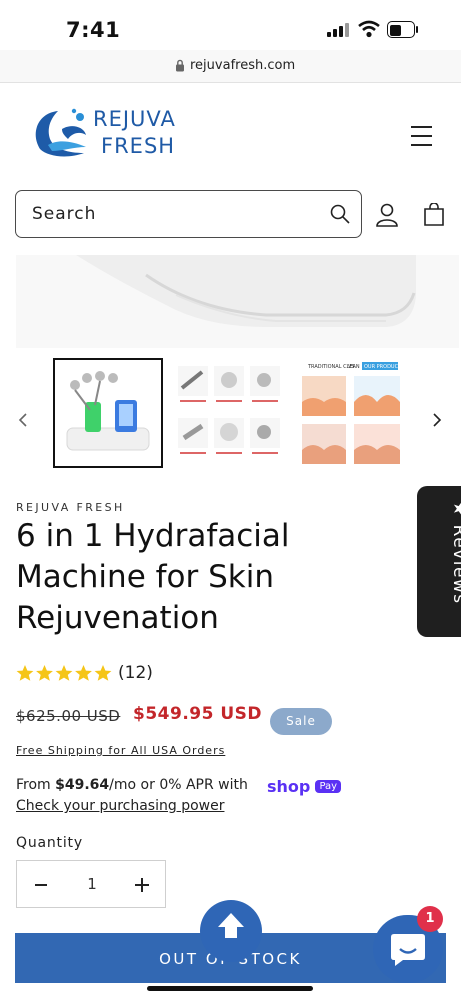 Image resolution: width=461 pixels, height=1000 pixels. Describe the element at coordinates (120, 750) in the screenshot. I see `shipping-note-link: Free Shipping for All USA Orders` at that location.